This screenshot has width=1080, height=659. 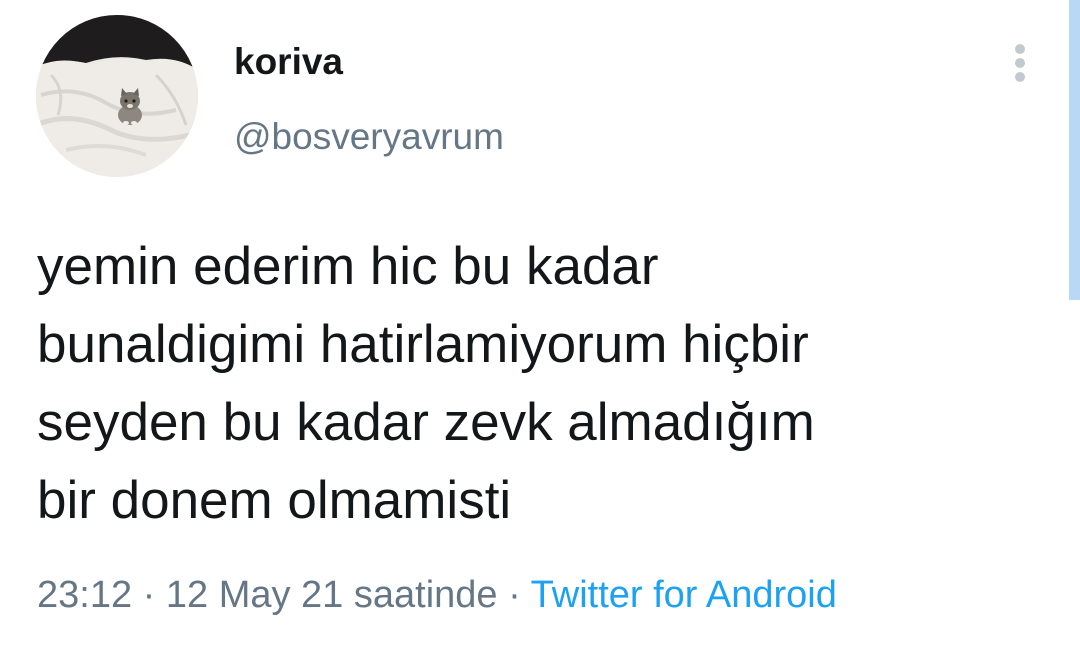 What do you see at coordinates (348, 266) in the screenshot?
I see `tweet-text-line: yemin ederim hic bu kadar` at bounding box center [348, 266].